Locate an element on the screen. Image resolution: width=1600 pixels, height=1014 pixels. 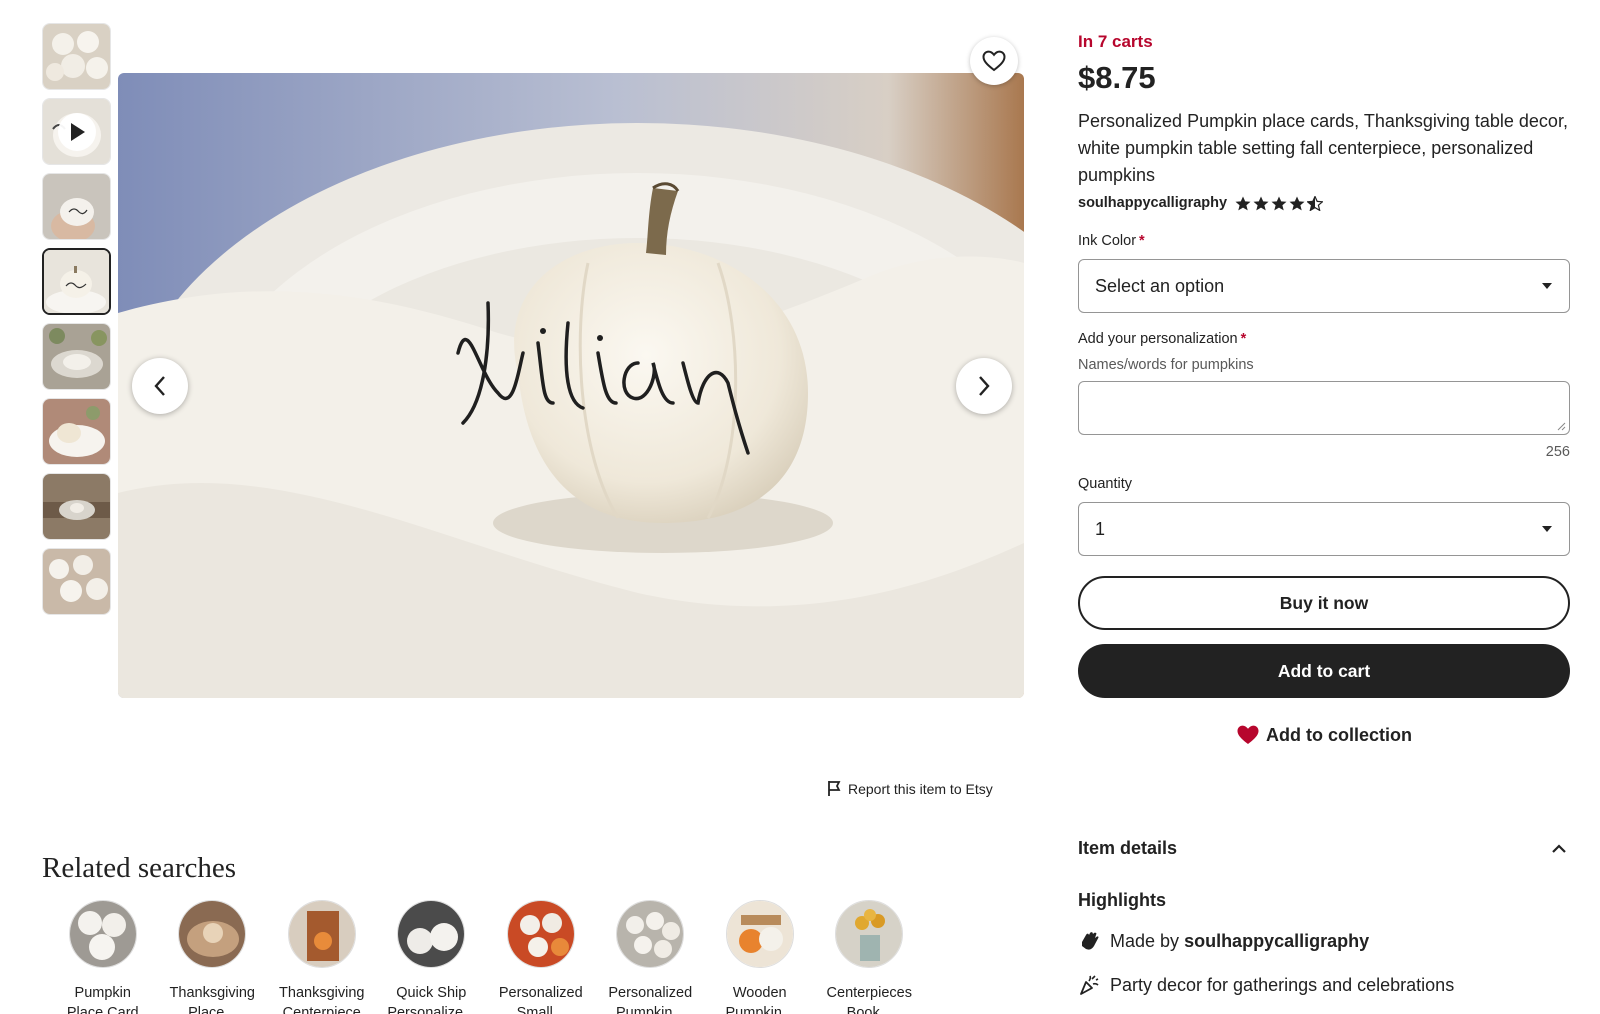
related-search-line1: Pumpkin is located at coordinates (102, 993).